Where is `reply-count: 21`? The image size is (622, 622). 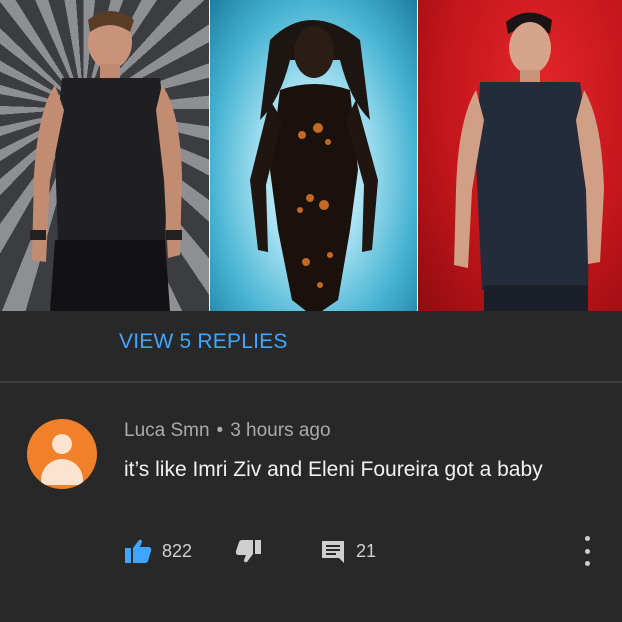
reply-count: 21 is located at coordinates (366, 550).